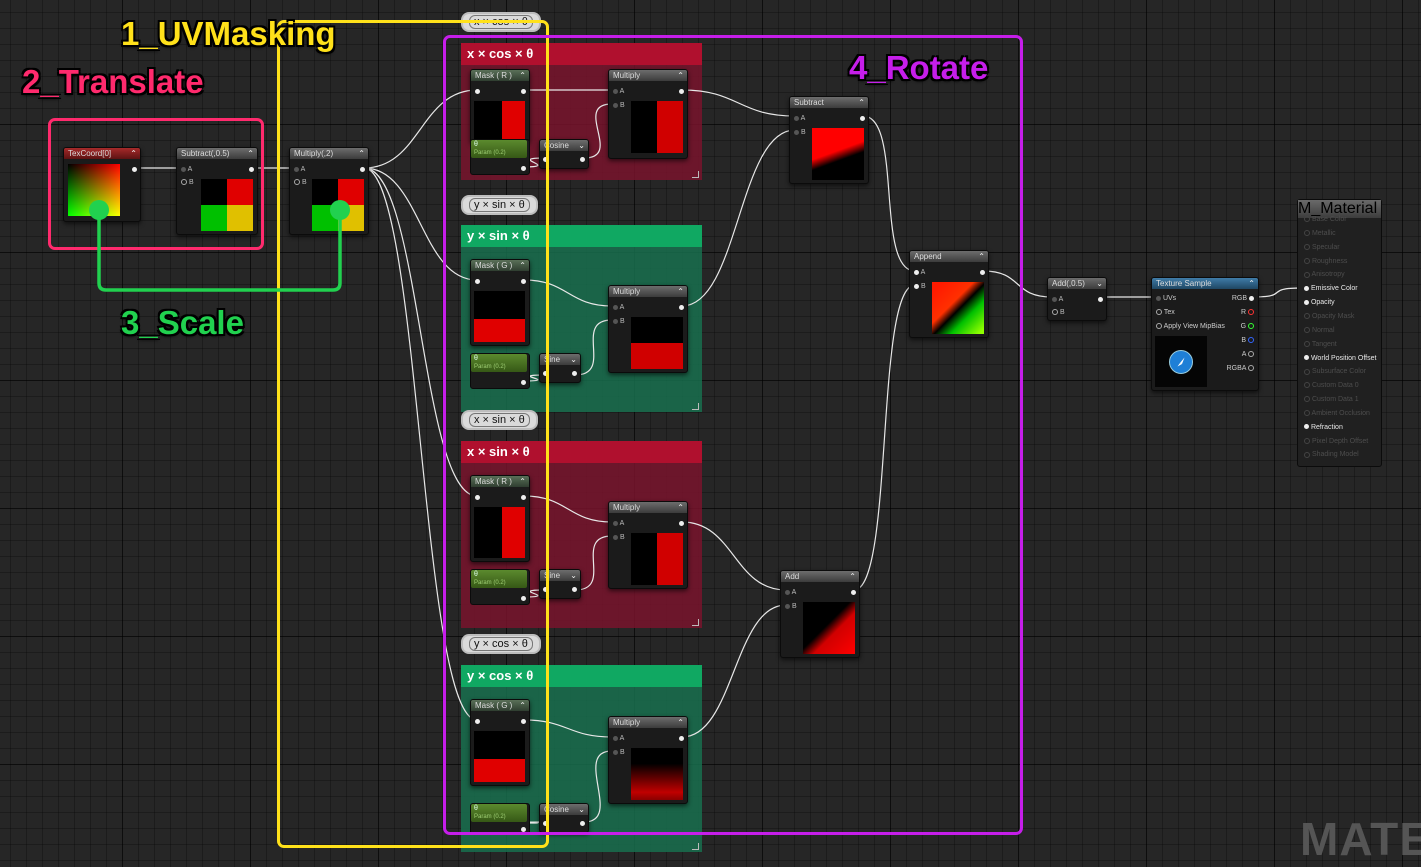 The height and width of the screenshot is (867, 1421). What do you see at coordinates (1099, 283) in the screenshot?
I see `collapse-chevron-icon: ⌄` at bounding box center [1099, 283].